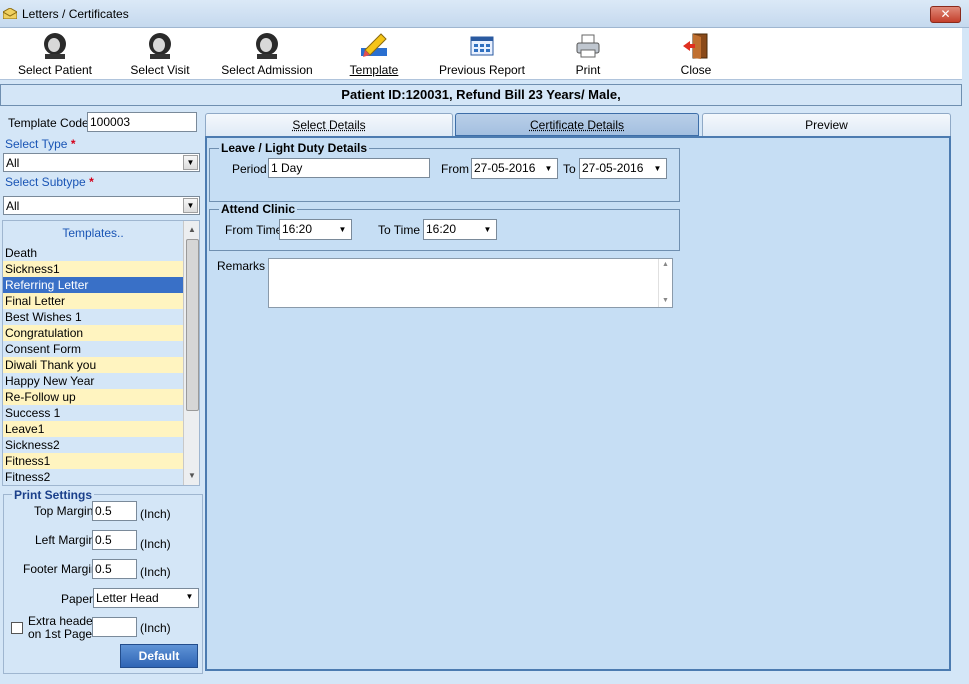  Describe the element at coordinates (17, 628) in the screenshot. I see `extra-header-checkbox` at that location.